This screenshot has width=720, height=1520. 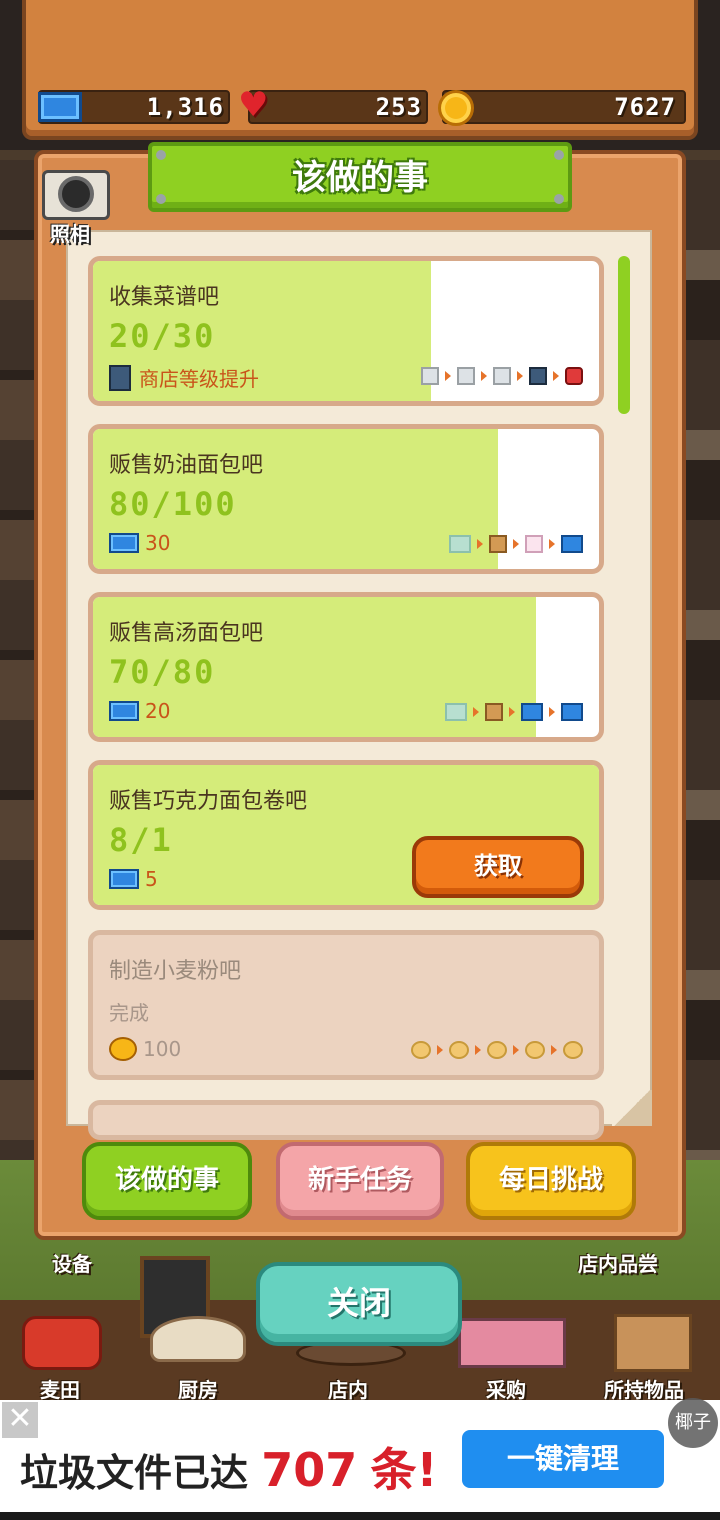 I want to click on ad-clean-button: 一键清理, so click(x=563, y=1459).